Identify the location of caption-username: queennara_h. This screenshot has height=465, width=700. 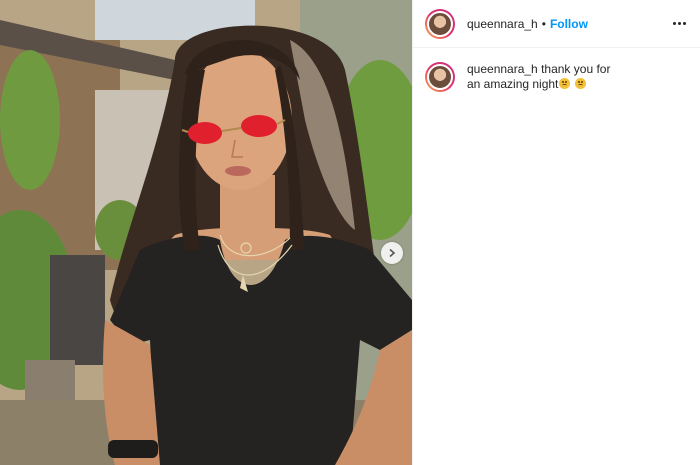
(502, 69).